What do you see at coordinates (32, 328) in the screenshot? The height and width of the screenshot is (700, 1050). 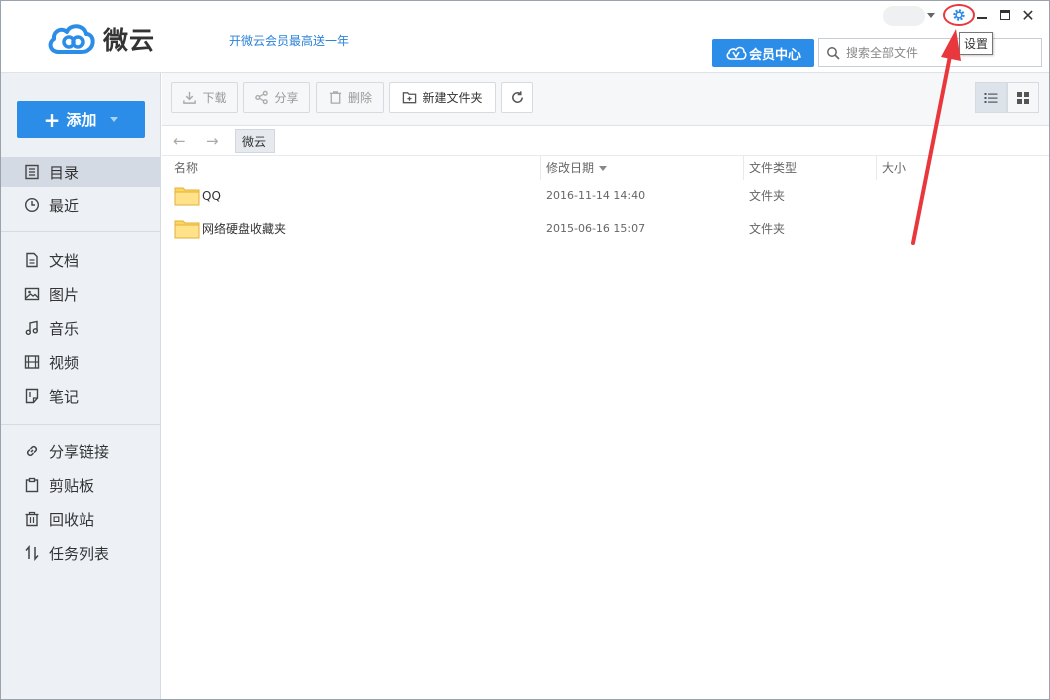 I see `music-icon` at bounding box center [32, 328].